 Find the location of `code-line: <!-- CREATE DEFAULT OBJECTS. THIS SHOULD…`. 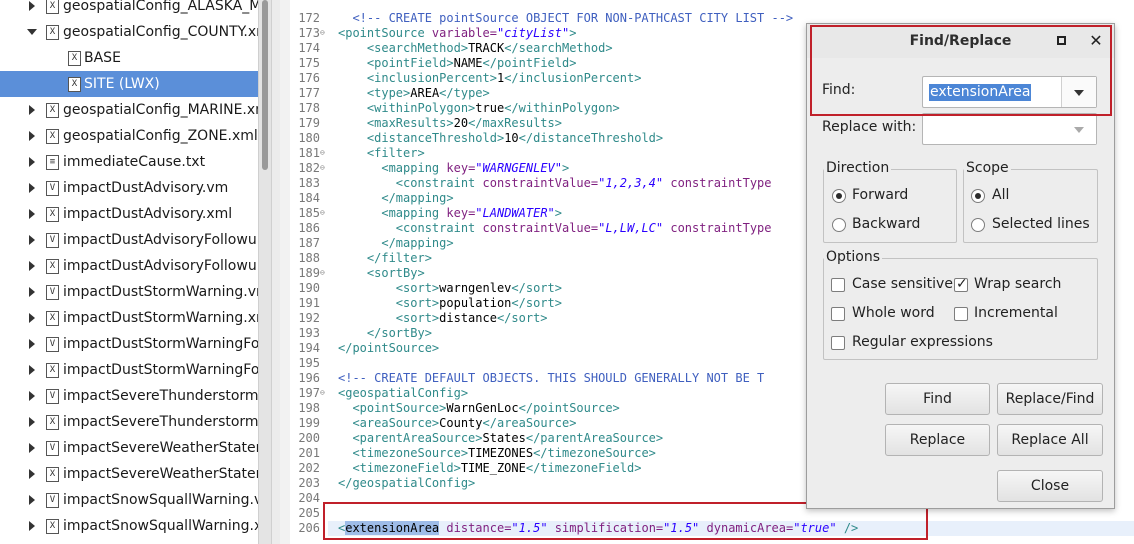

code-line: <!-- CREATE DEFAULT OBJECTS. THIS SHOULD… is located at coordinates (551, 378).